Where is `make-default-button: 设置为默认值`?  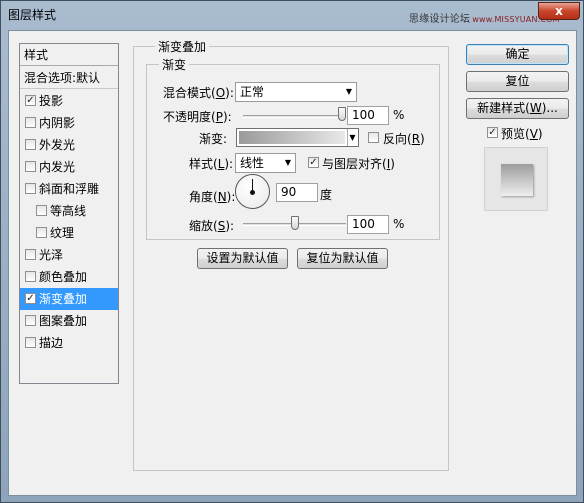
make-default-button: 设置为默认值 is located at coordinates (242, 258).